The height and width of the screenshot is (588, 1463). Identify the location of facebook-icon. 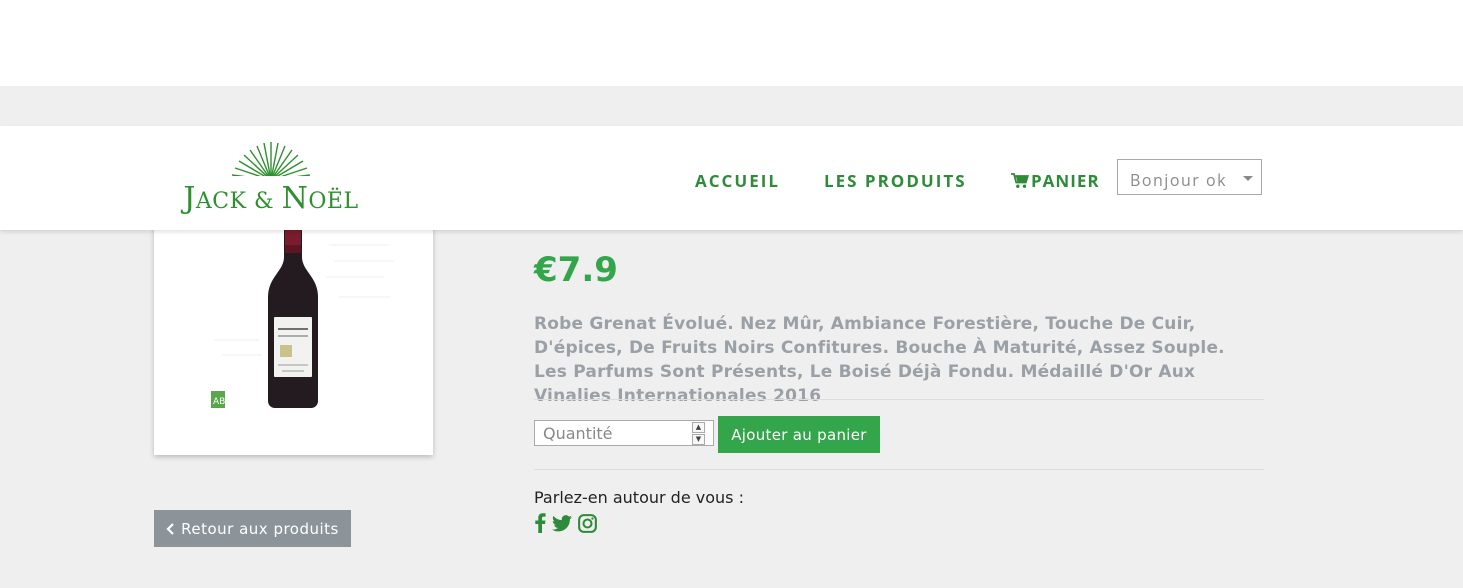
(540, 523).